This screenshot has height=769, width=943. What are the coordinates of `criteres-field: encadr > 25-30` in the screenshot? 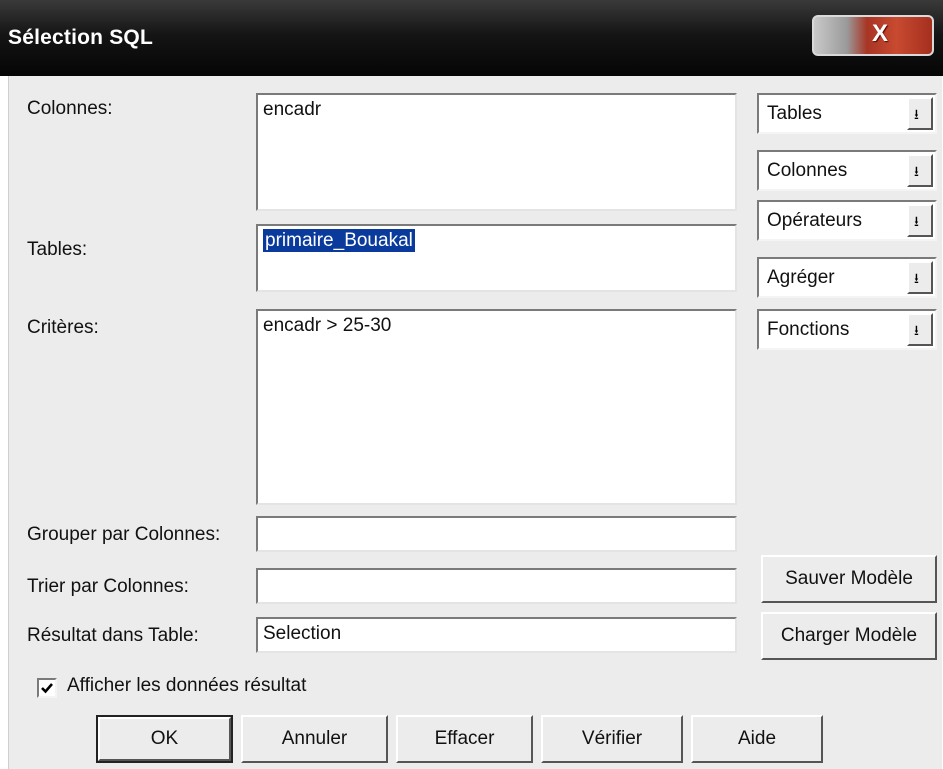 It's located at (496, 407).